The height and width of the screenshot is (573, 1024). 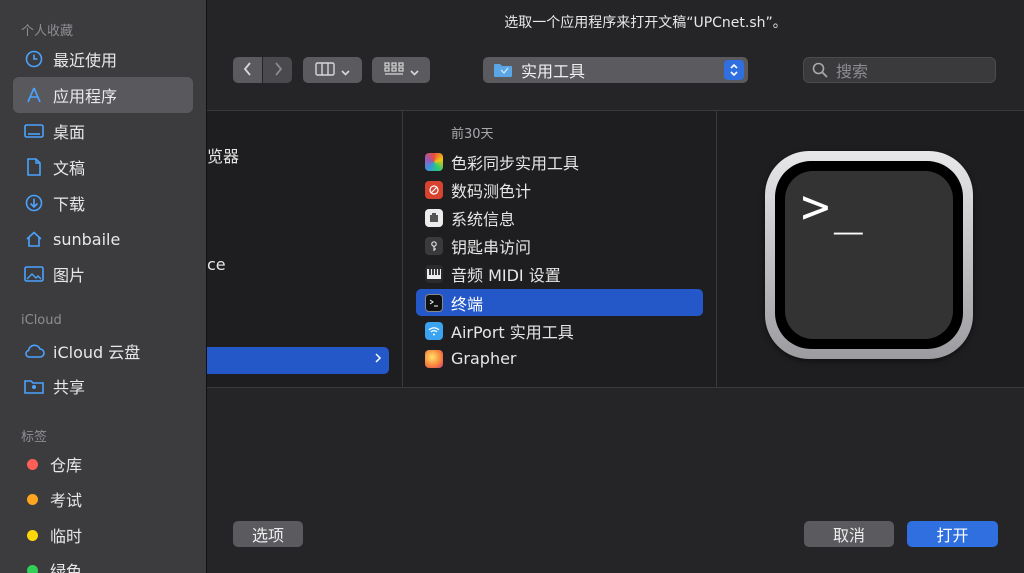 I want to click on chevron-left-icon, so click(x=248, y=70).